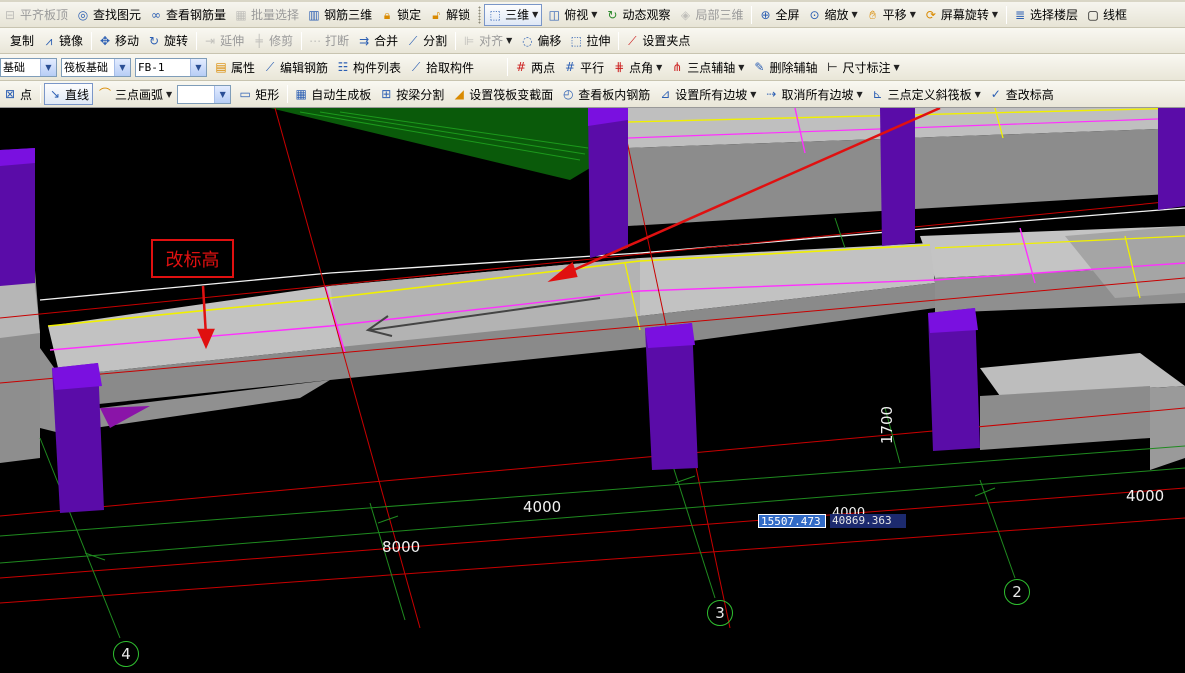  What do you see at coordinates (930, 14) in the screenshot?
I see `screen-rotate-icon: ⟳` at bounding box center [930, 14].